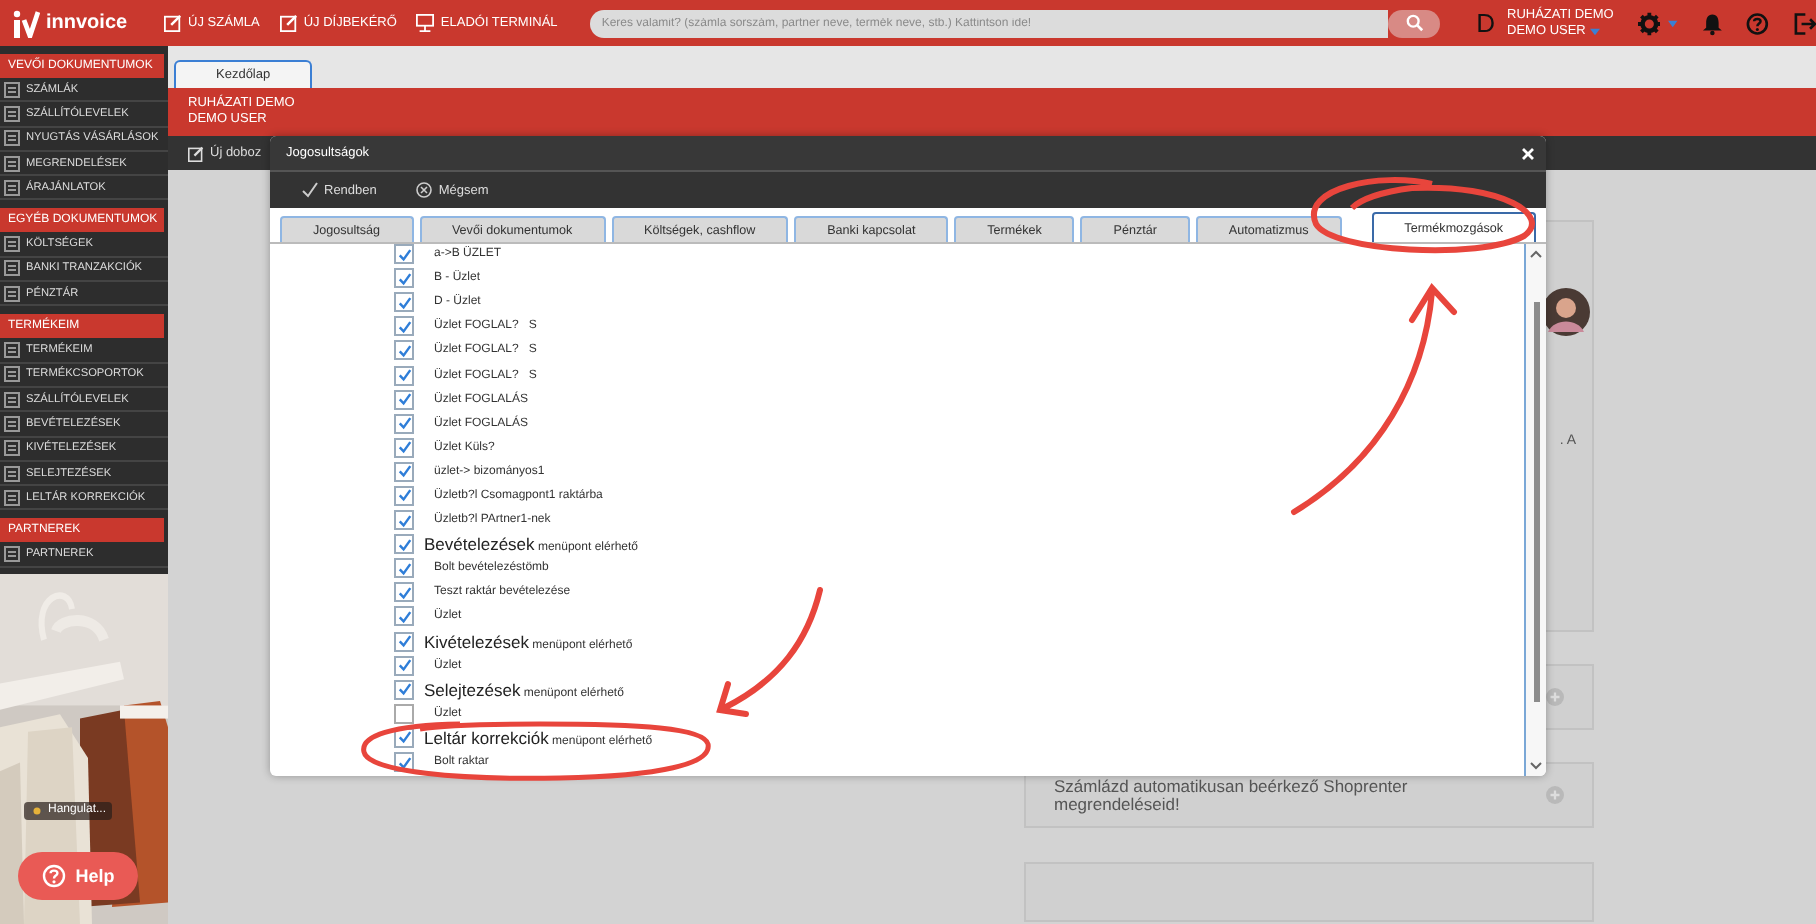  Describe the element at coordinates (26, 23) in the screenshot. I see `logo-icon` at that location.